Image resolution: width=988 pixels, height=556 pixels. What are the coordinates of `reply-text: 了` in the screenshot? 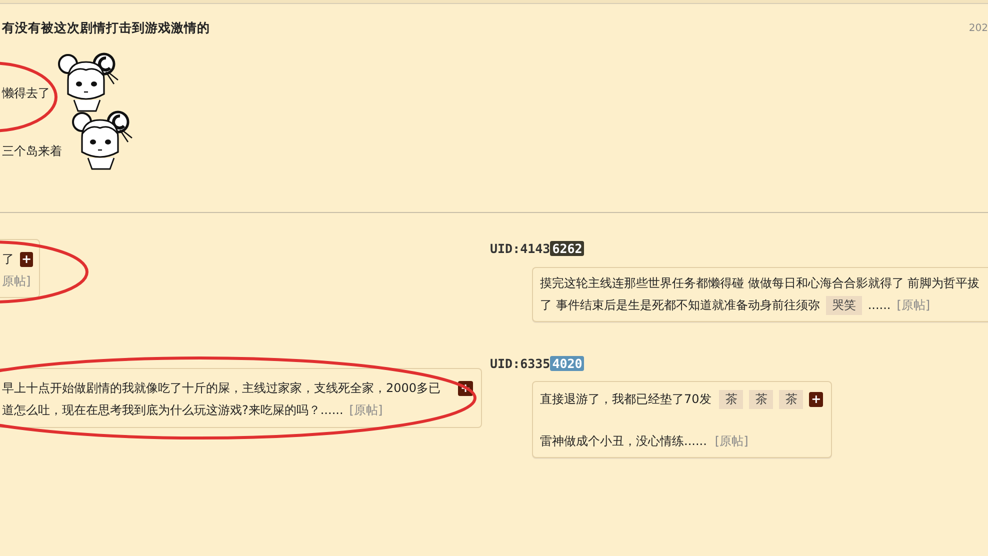 It's located at (8, 259).